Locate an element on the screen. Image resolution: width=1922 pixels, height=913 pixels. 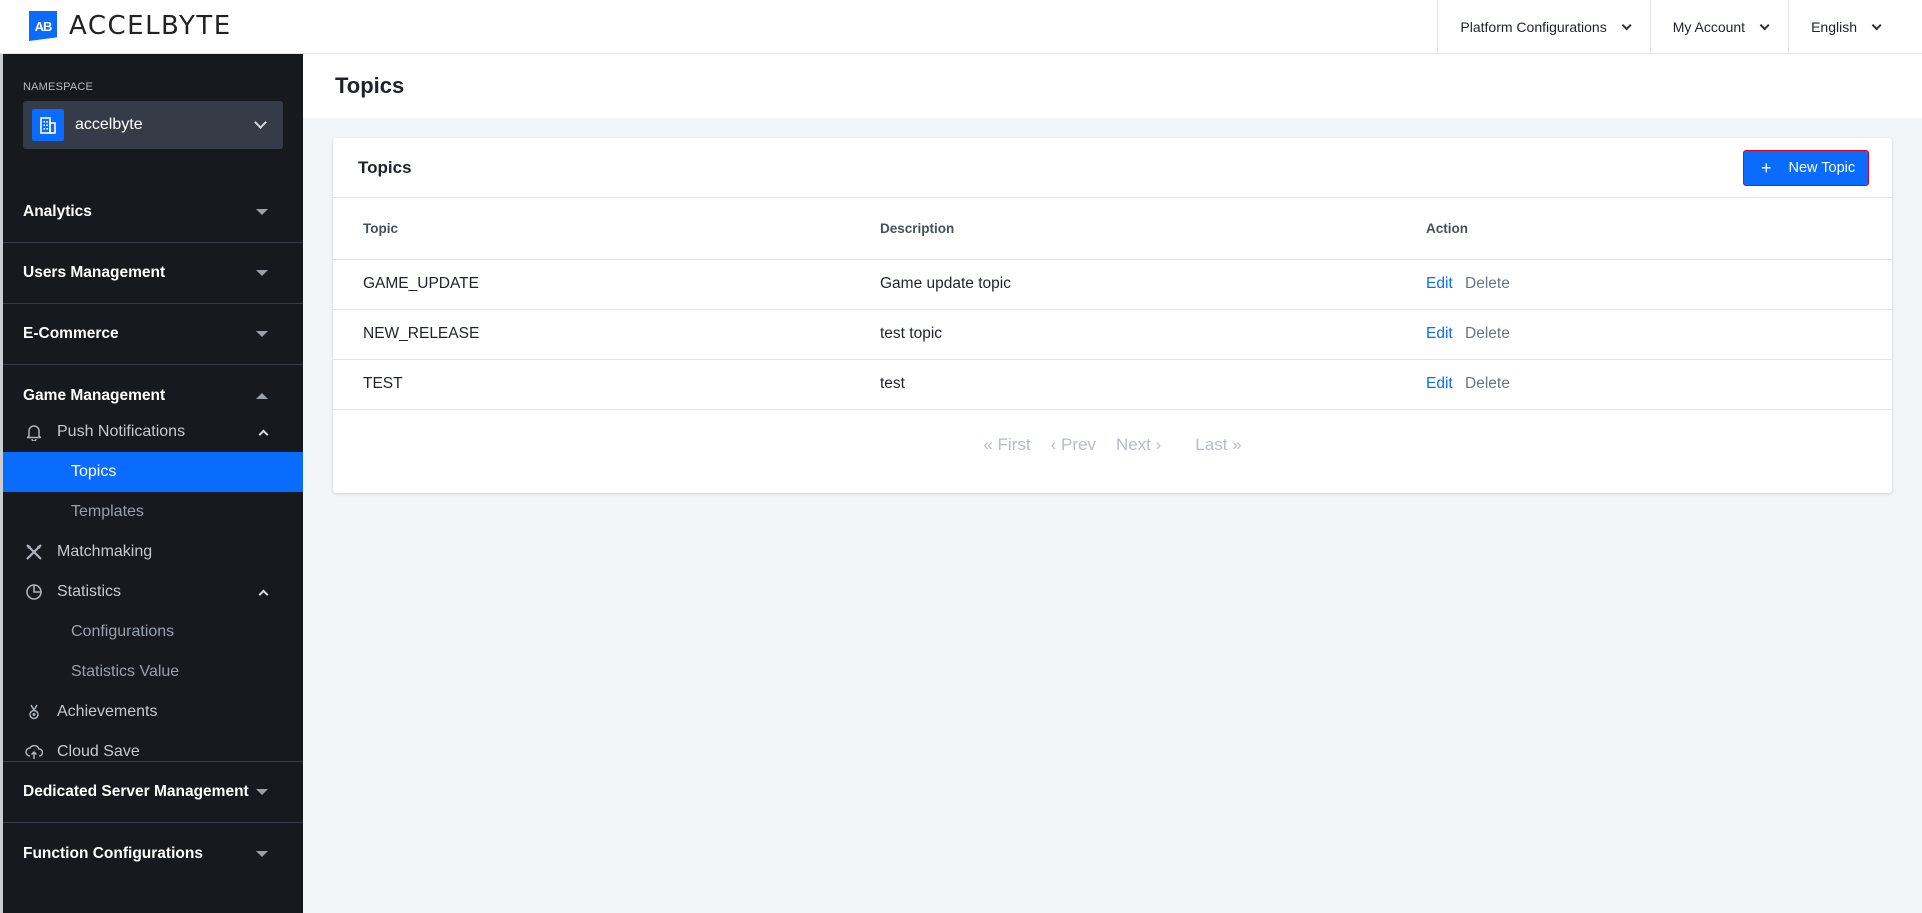
sidebar-item-matchmaking: Matchmaking is located at coordinates (153, 552).